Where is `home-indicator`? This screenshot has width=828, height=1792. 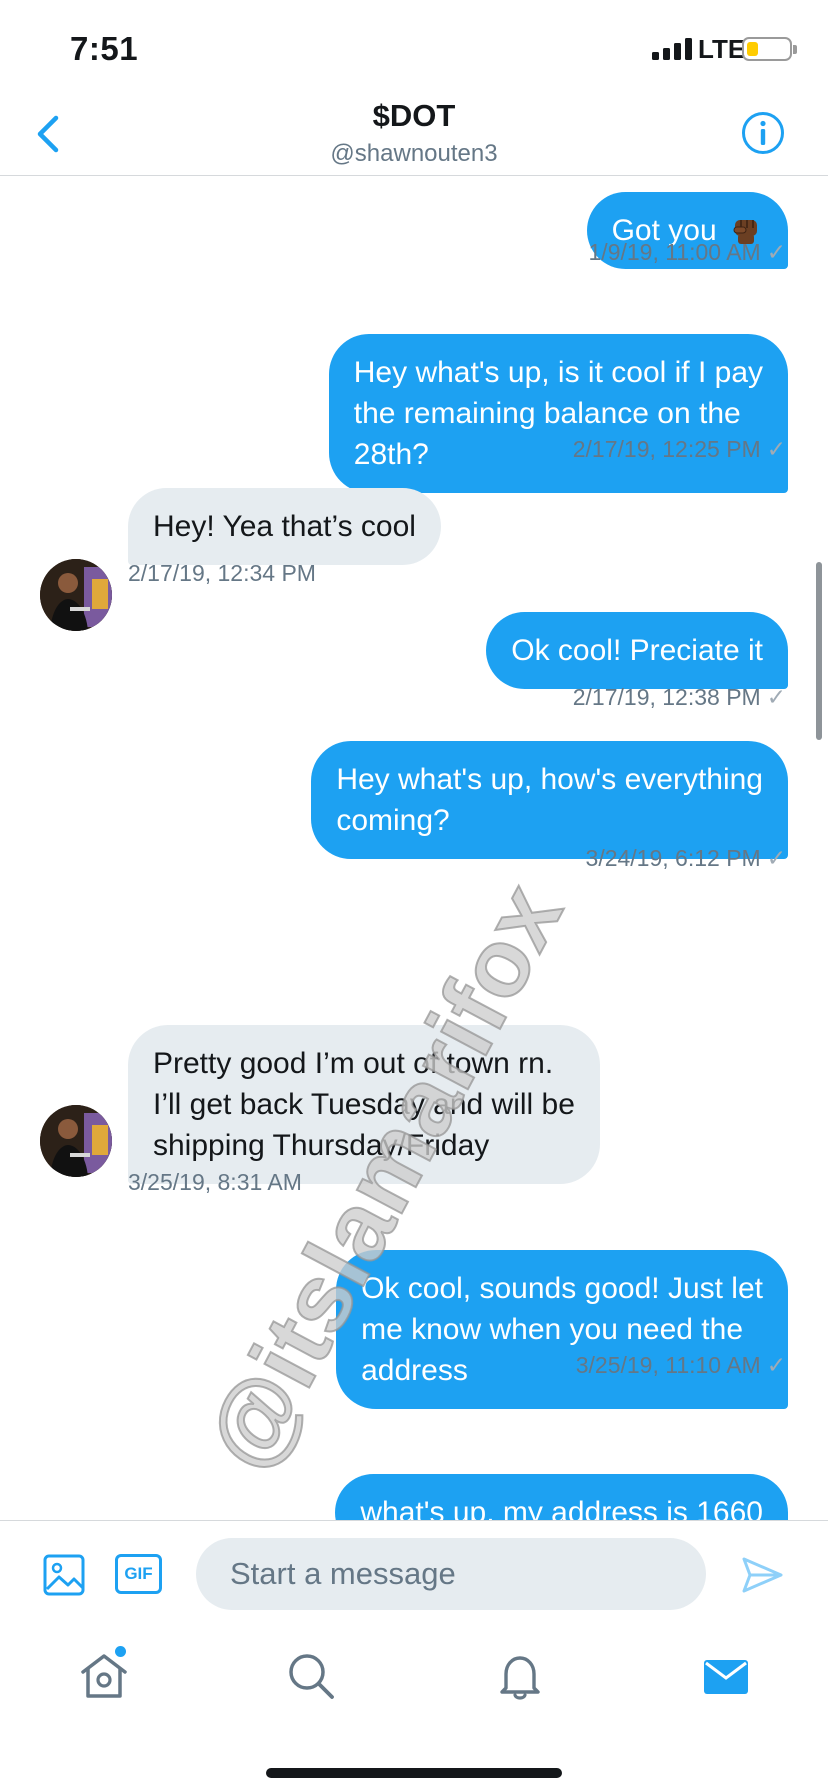
home-indicator is located at coordinates (414, 1773).